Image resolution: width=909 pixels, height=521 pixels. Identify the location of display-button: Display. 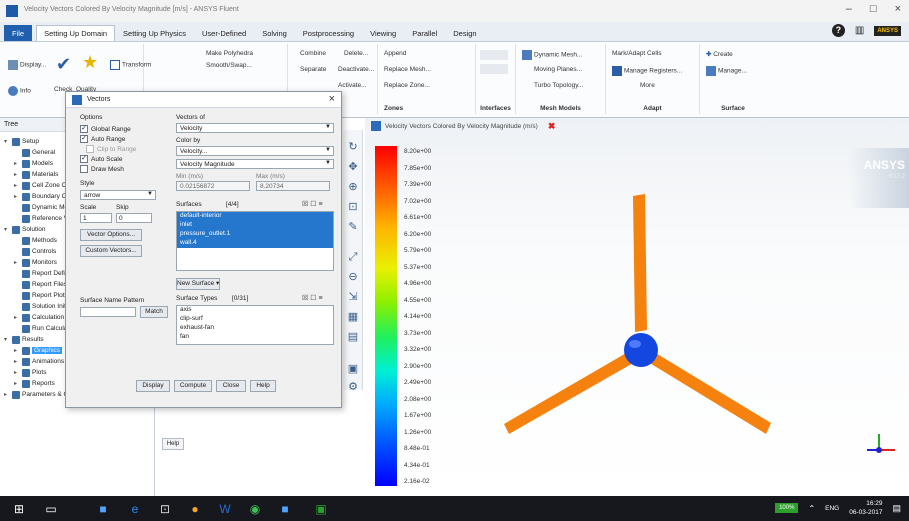
(153, 386).